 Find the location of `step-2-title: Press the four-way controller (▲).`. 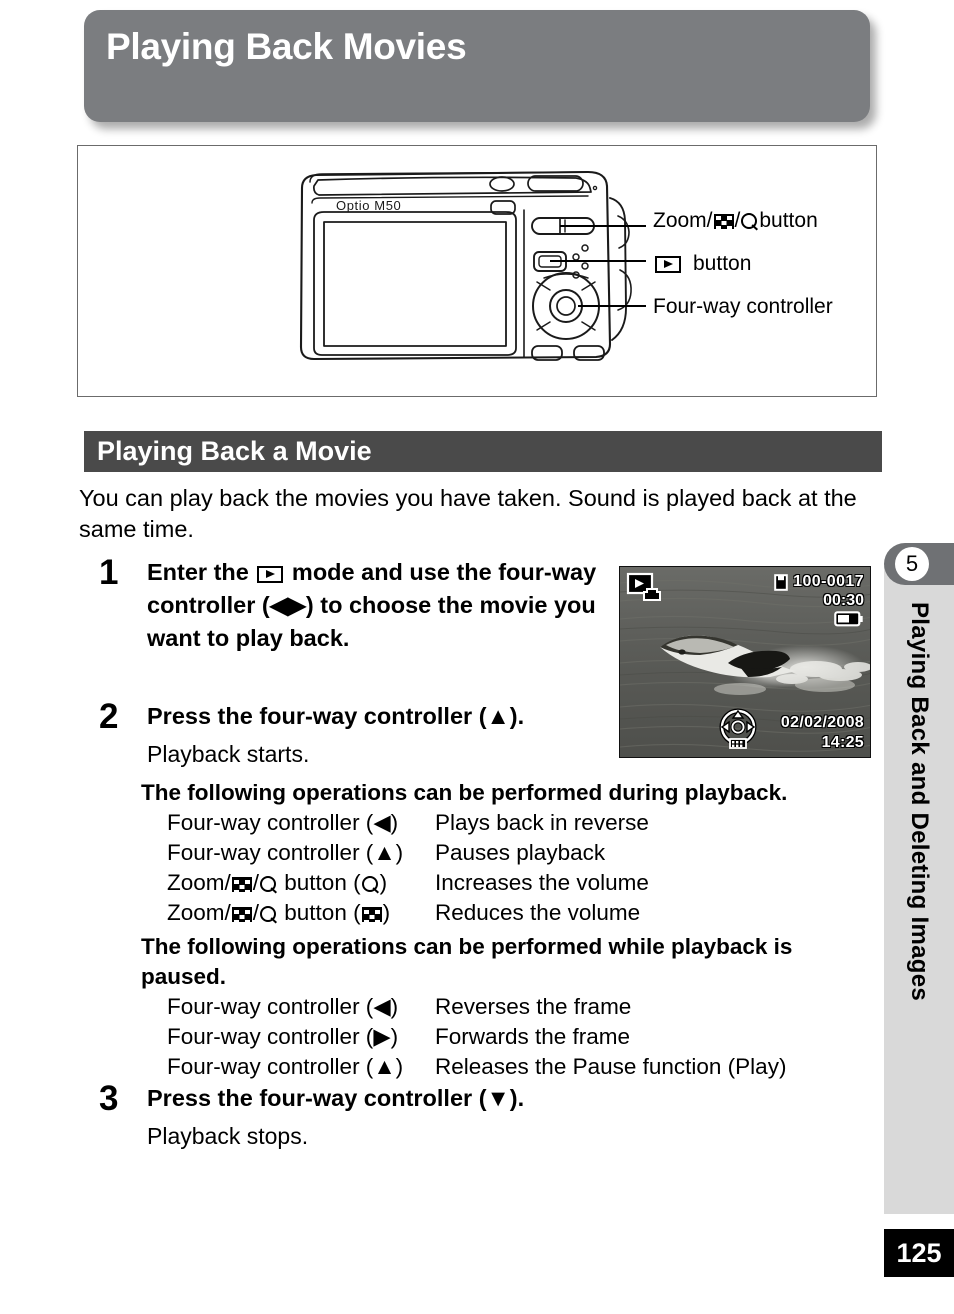

step-2-title: Press the four-way controller (▲). is located at coordinates (335, 716).